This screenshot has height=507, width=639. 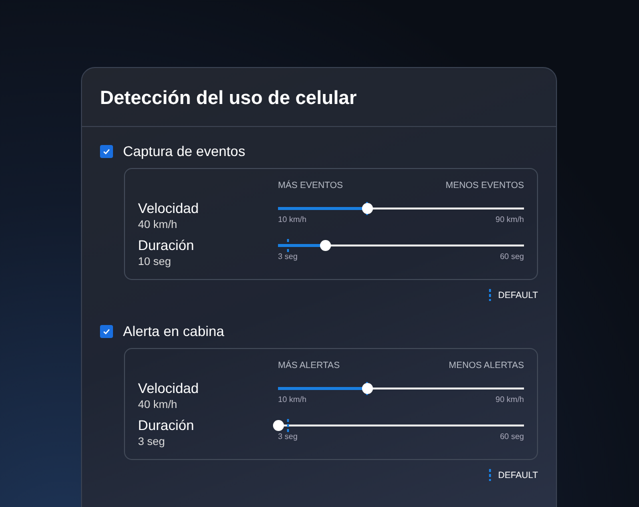 What do you see at coordinates (309, 365) in the screenshot?
I see `scale-label: MÁS ALERTAS` at bounding box center [309, 365].